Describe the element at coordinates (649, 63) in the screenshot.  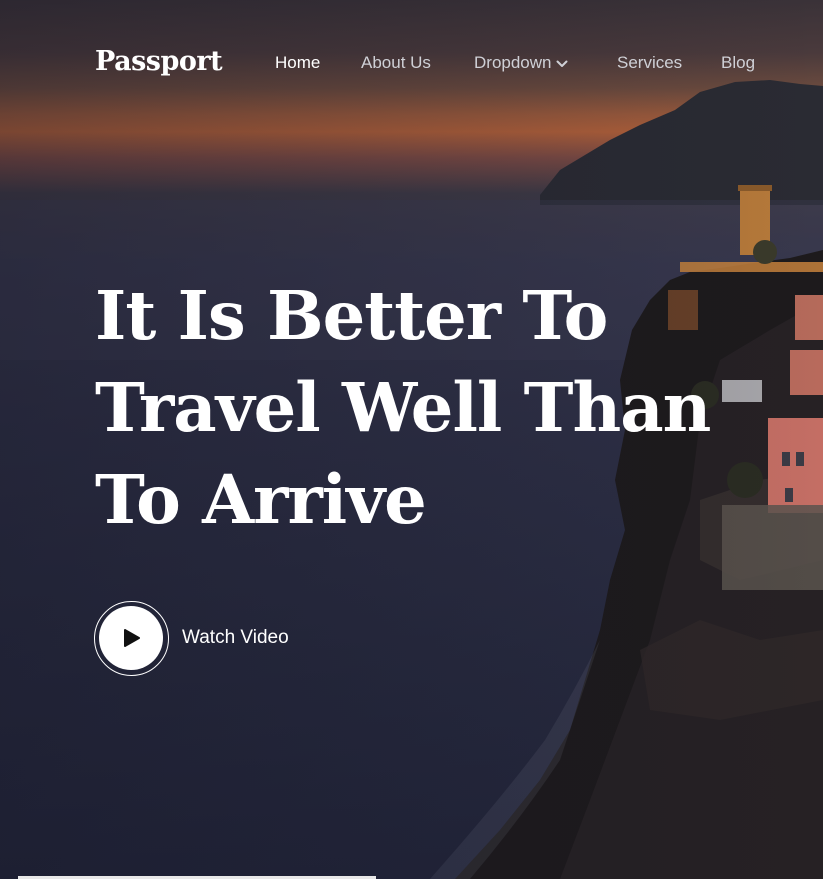
I see `nav-services: Services` at that location.